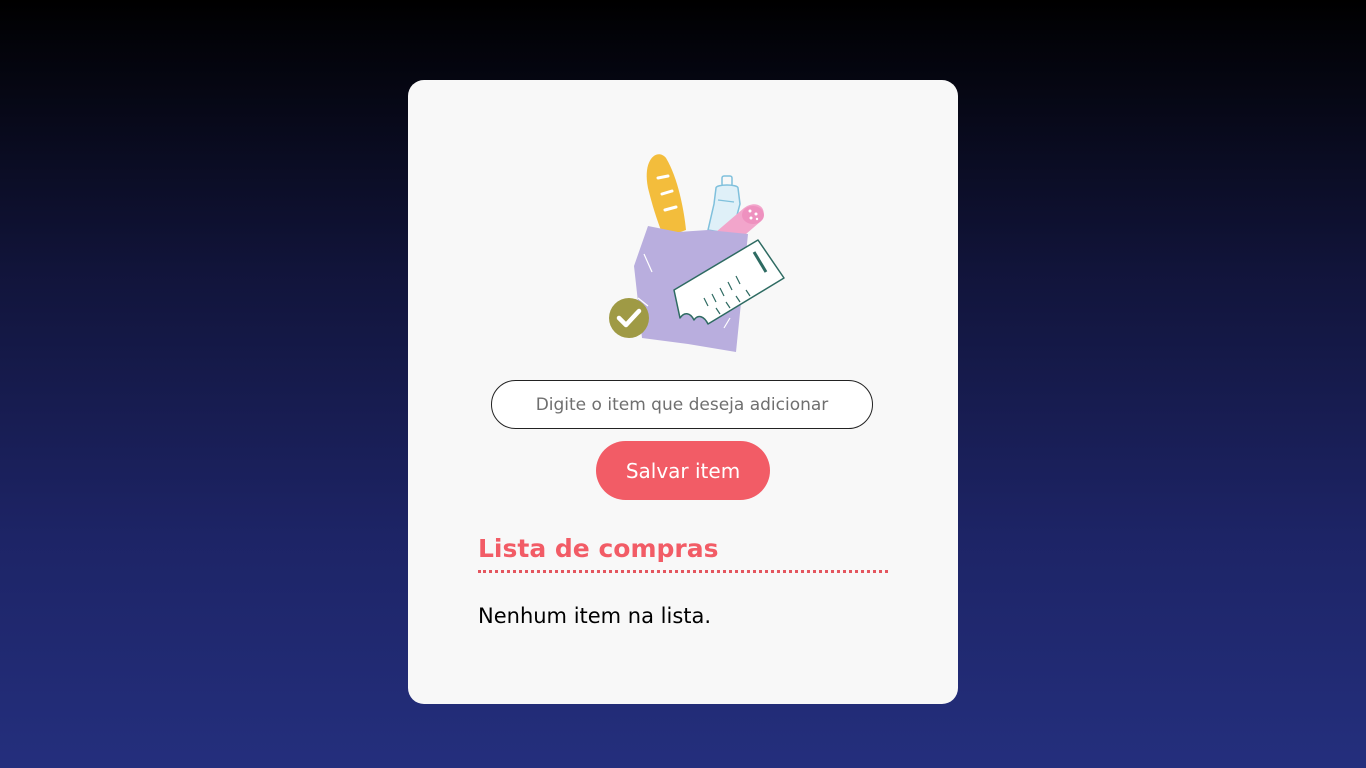 Image resolution: width=1366 pixels, height=768 pixels. What do you see at coordinates (666, 196) in the screenshot?
I see `bread-icon` at bounding box center [666, 196].